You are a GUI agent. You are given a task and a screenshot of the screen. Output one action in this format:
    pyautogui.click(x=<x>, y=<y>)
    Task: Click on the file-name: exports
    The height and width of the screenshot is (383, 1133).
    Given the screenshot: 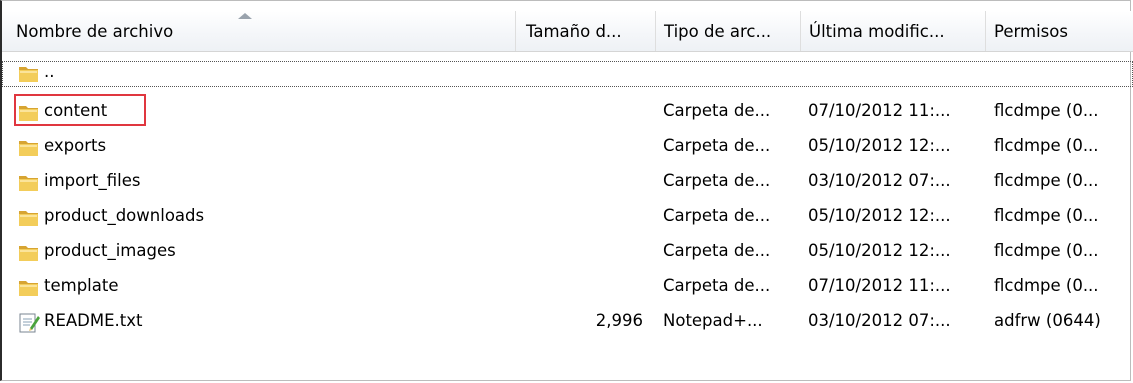 What is the action you would take?
    pyautogui.click(x=75, y=145)
    